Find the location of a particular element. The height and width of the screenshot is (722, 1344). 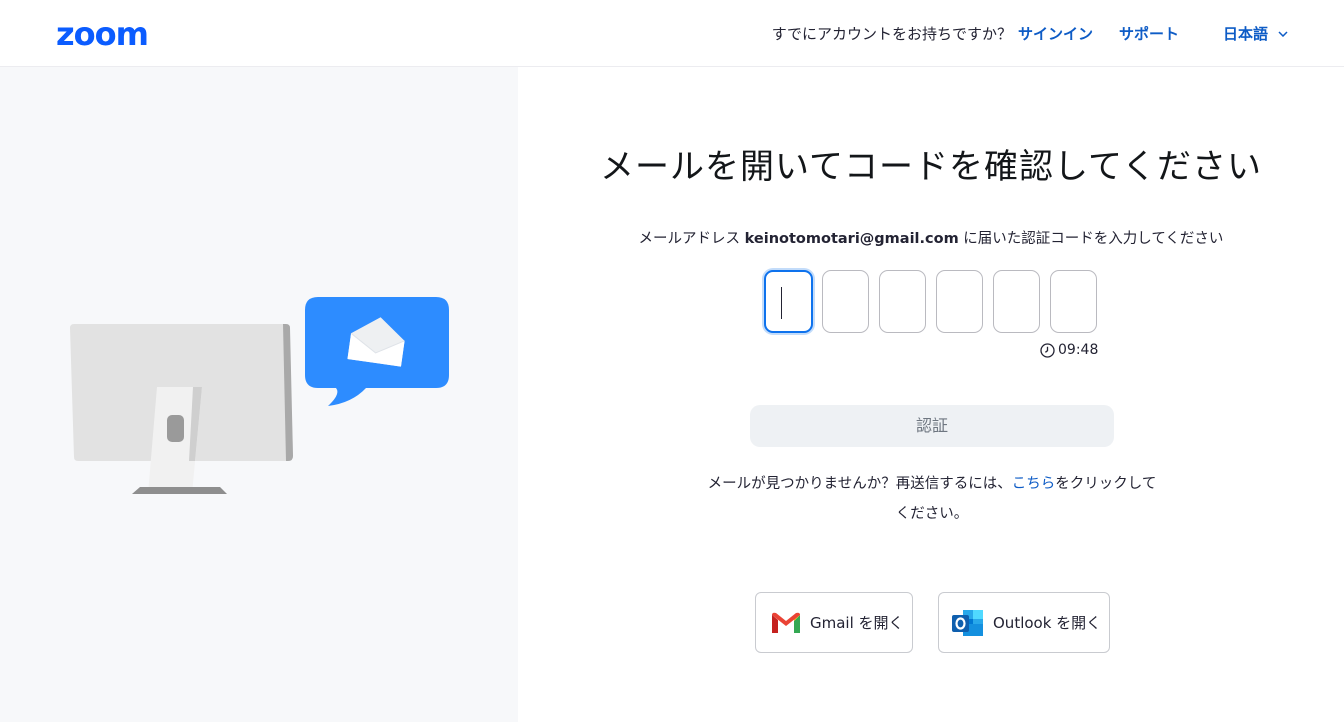

countdown-timer: 09:48 is located at coordinates (1069, 350).